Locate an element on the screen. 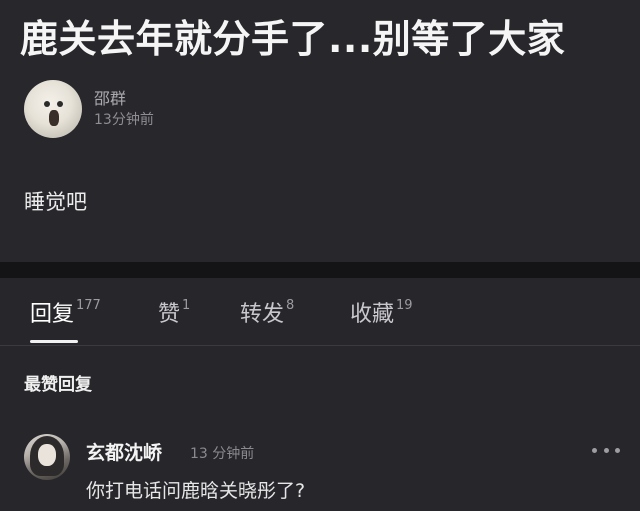 The image size is (640, 511). tab-label: 转发 is located at coordinates (262, 314).